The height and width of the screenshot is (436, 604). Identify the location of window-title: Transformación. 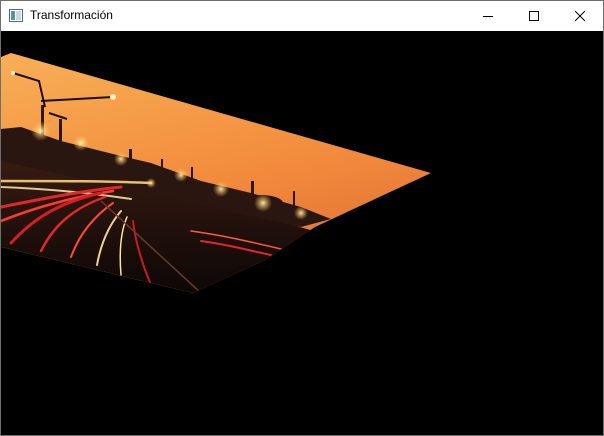
(71, 15).